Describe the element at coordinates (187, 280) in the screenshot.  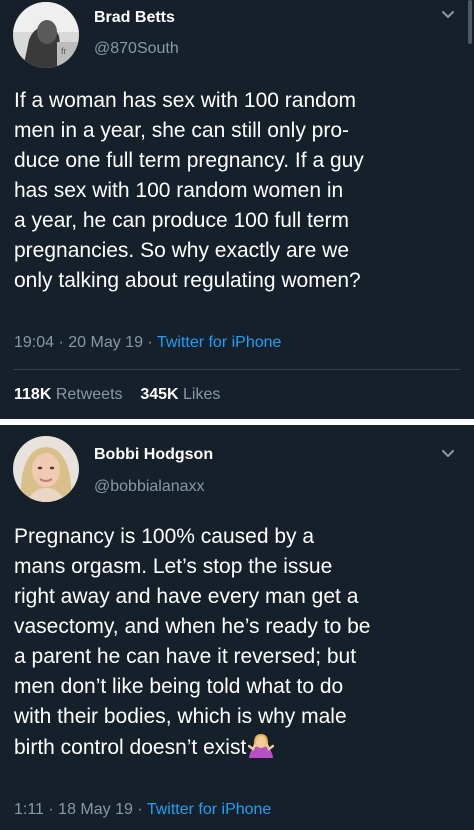
I see `tweet-text-line: only talking about regulating women?` at that location.